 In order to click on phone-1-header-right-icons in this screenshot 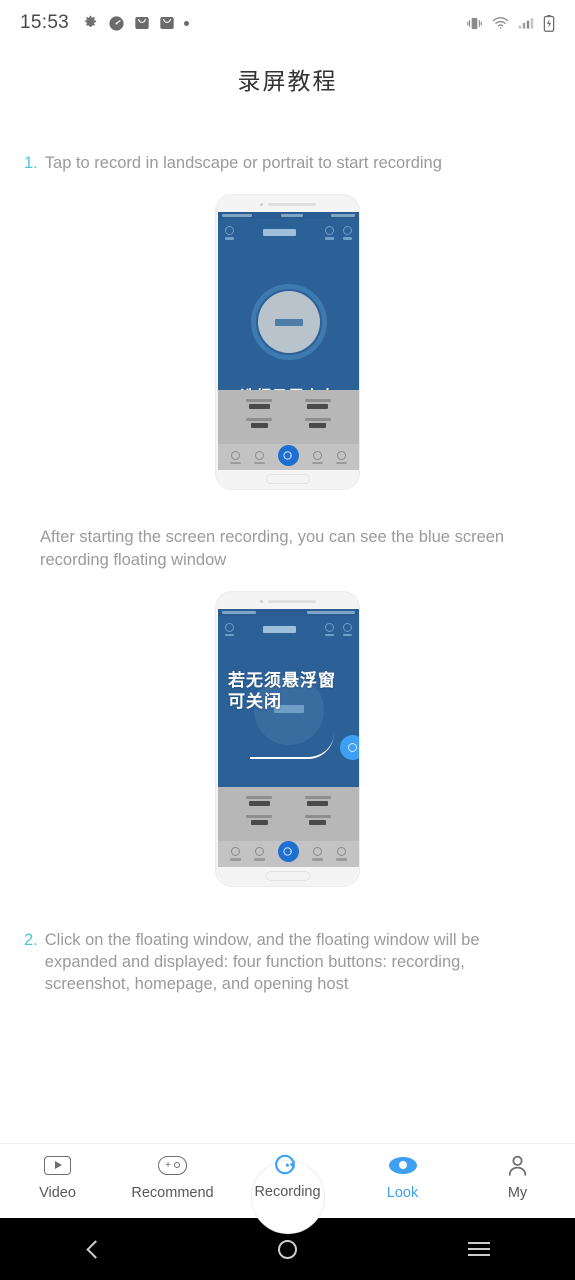, I will do `click(338, 233)`.